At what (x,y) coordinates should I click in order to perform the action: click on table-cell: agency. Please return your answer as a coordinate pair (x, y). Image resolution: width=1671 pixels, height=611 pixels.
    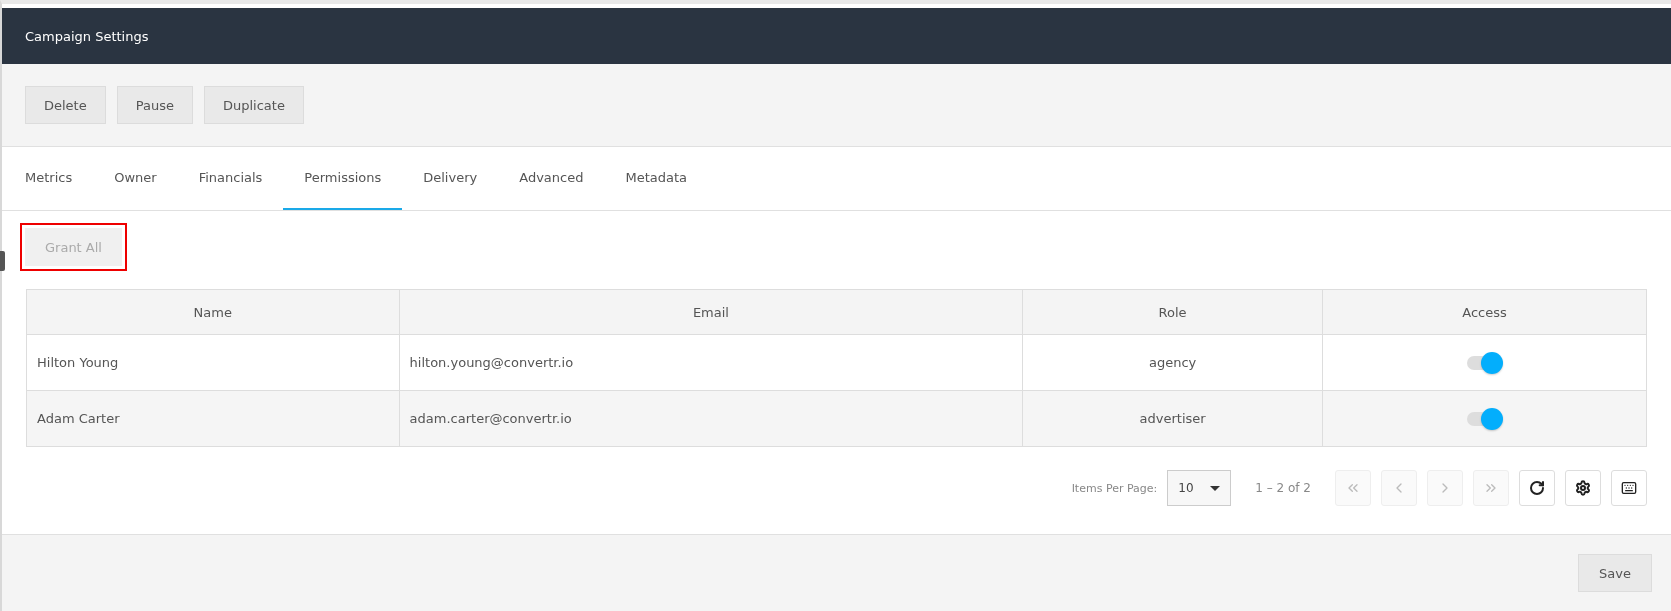
    Looking at the image, I should click on (1172, 362).